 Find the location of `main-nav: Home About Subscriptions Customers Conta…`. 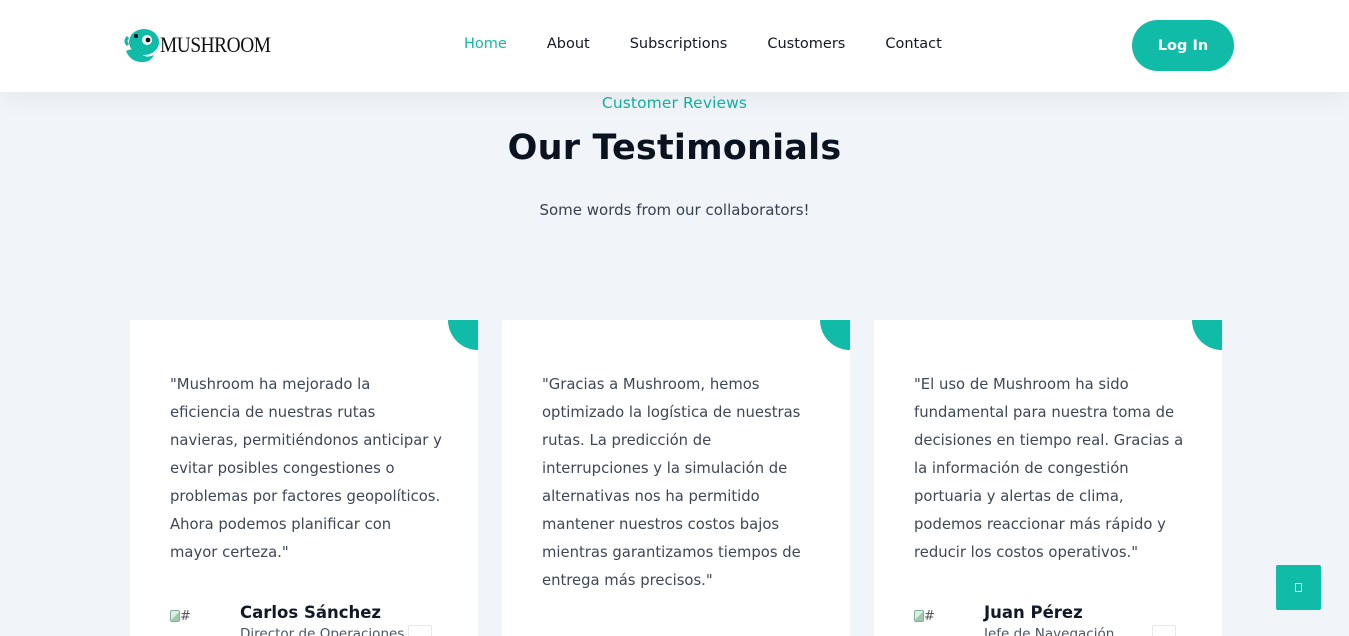

main-nav: Home About Subscriptions Customers Conta… is located at coordinates (723, 44).